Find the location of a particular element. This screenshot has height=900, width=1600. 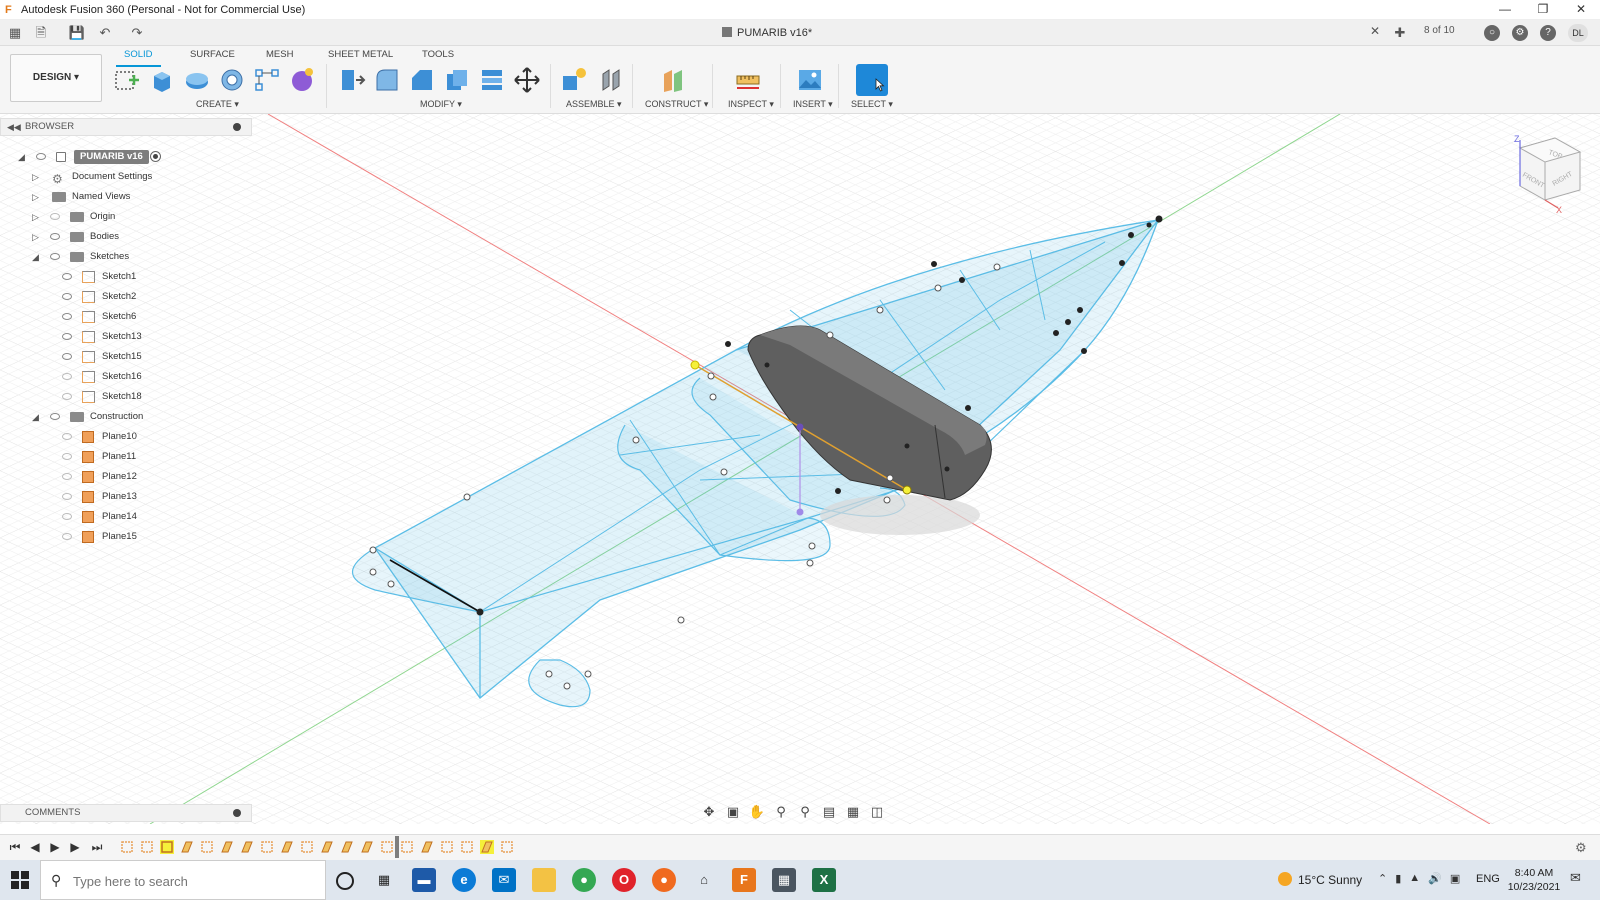

cortana-icon is located at coordinates (345, 881).